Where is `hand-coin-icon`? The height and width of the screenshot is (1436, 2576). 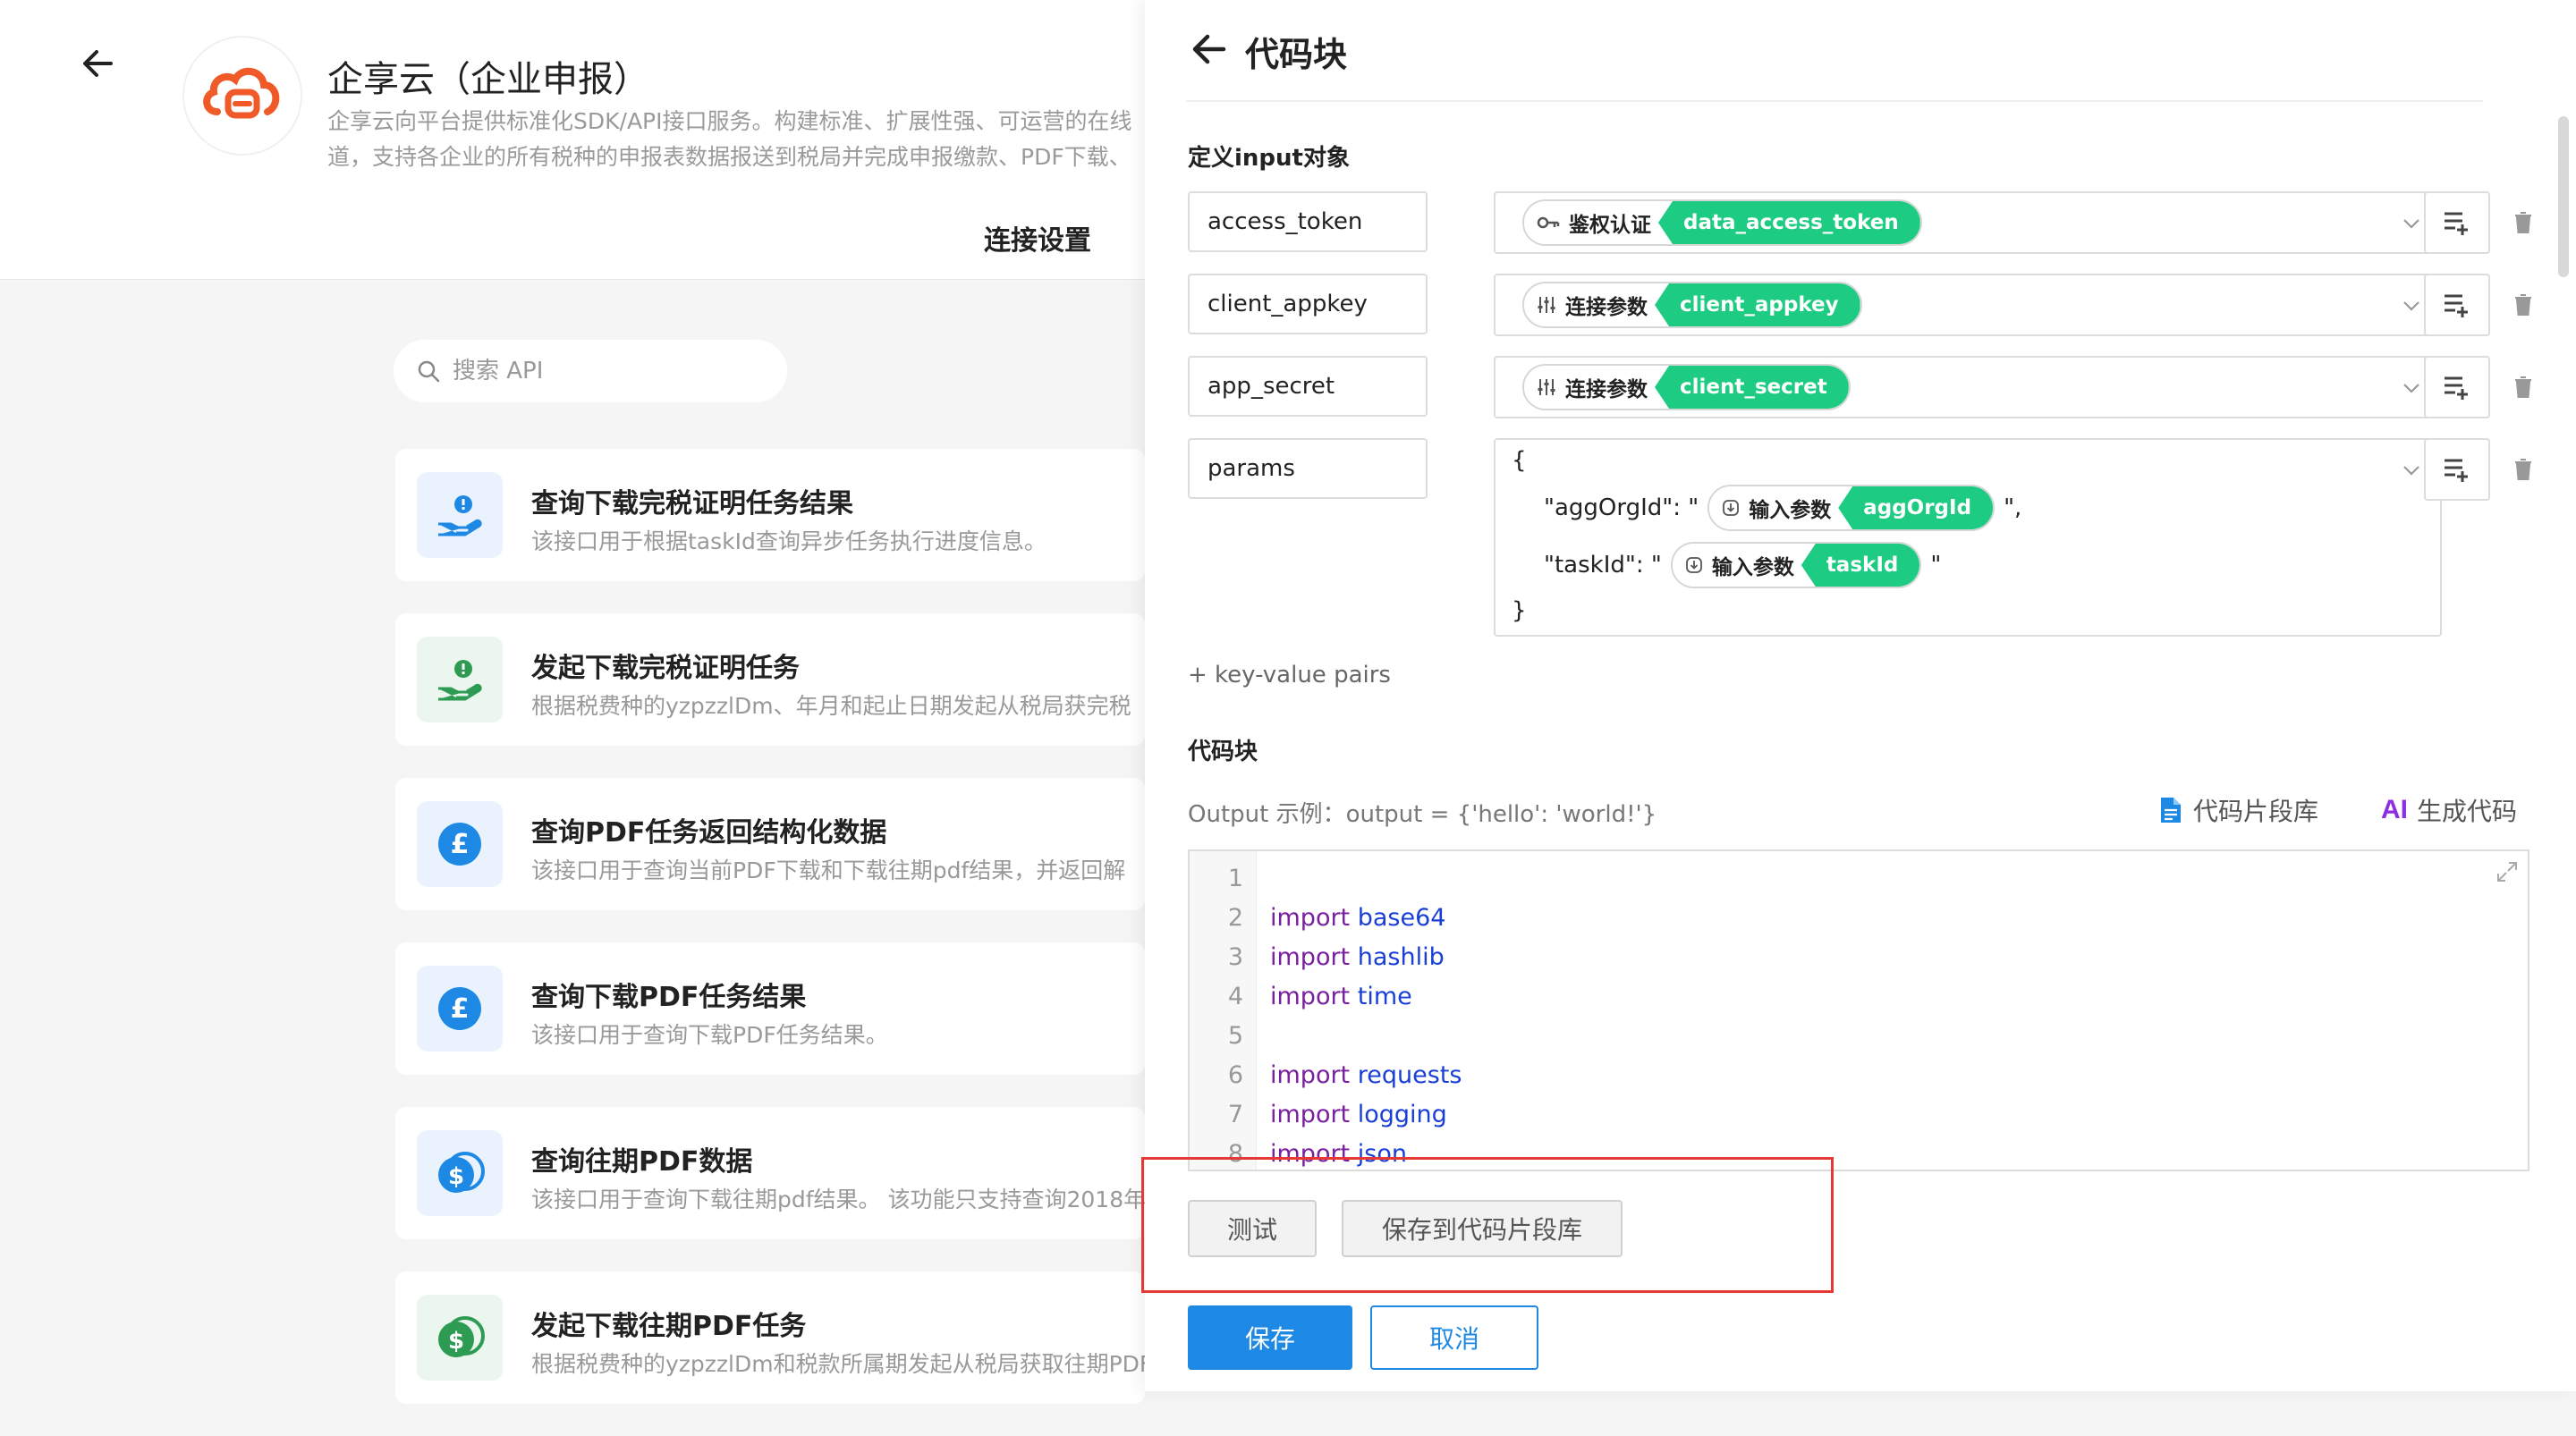
hand-coin-icon is located at coordinates (460, 680).